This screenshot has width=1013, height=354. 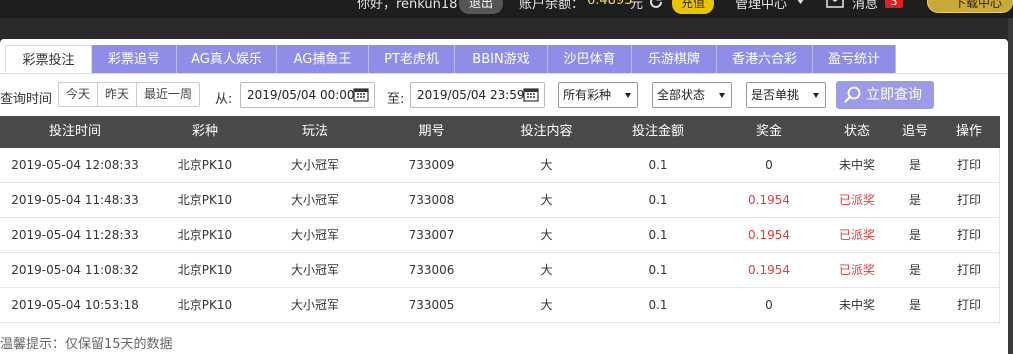 I want to click on col-issue: 期号, so click(x=431, y=131).